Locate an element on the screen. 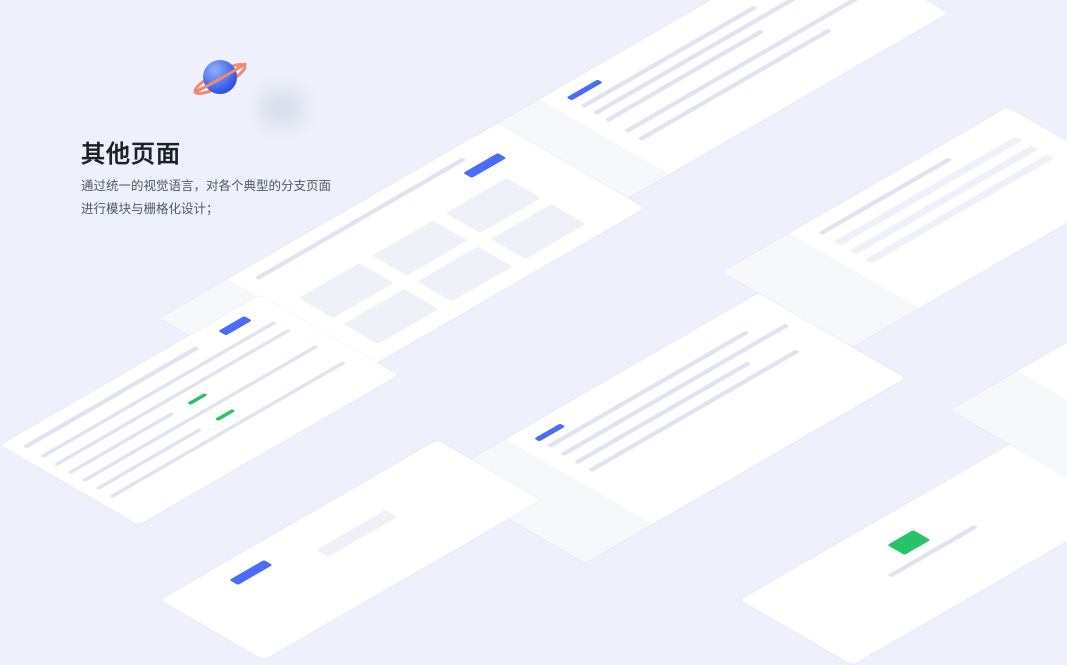  page-title: 其他页面 is located at coordinates (131, 154).